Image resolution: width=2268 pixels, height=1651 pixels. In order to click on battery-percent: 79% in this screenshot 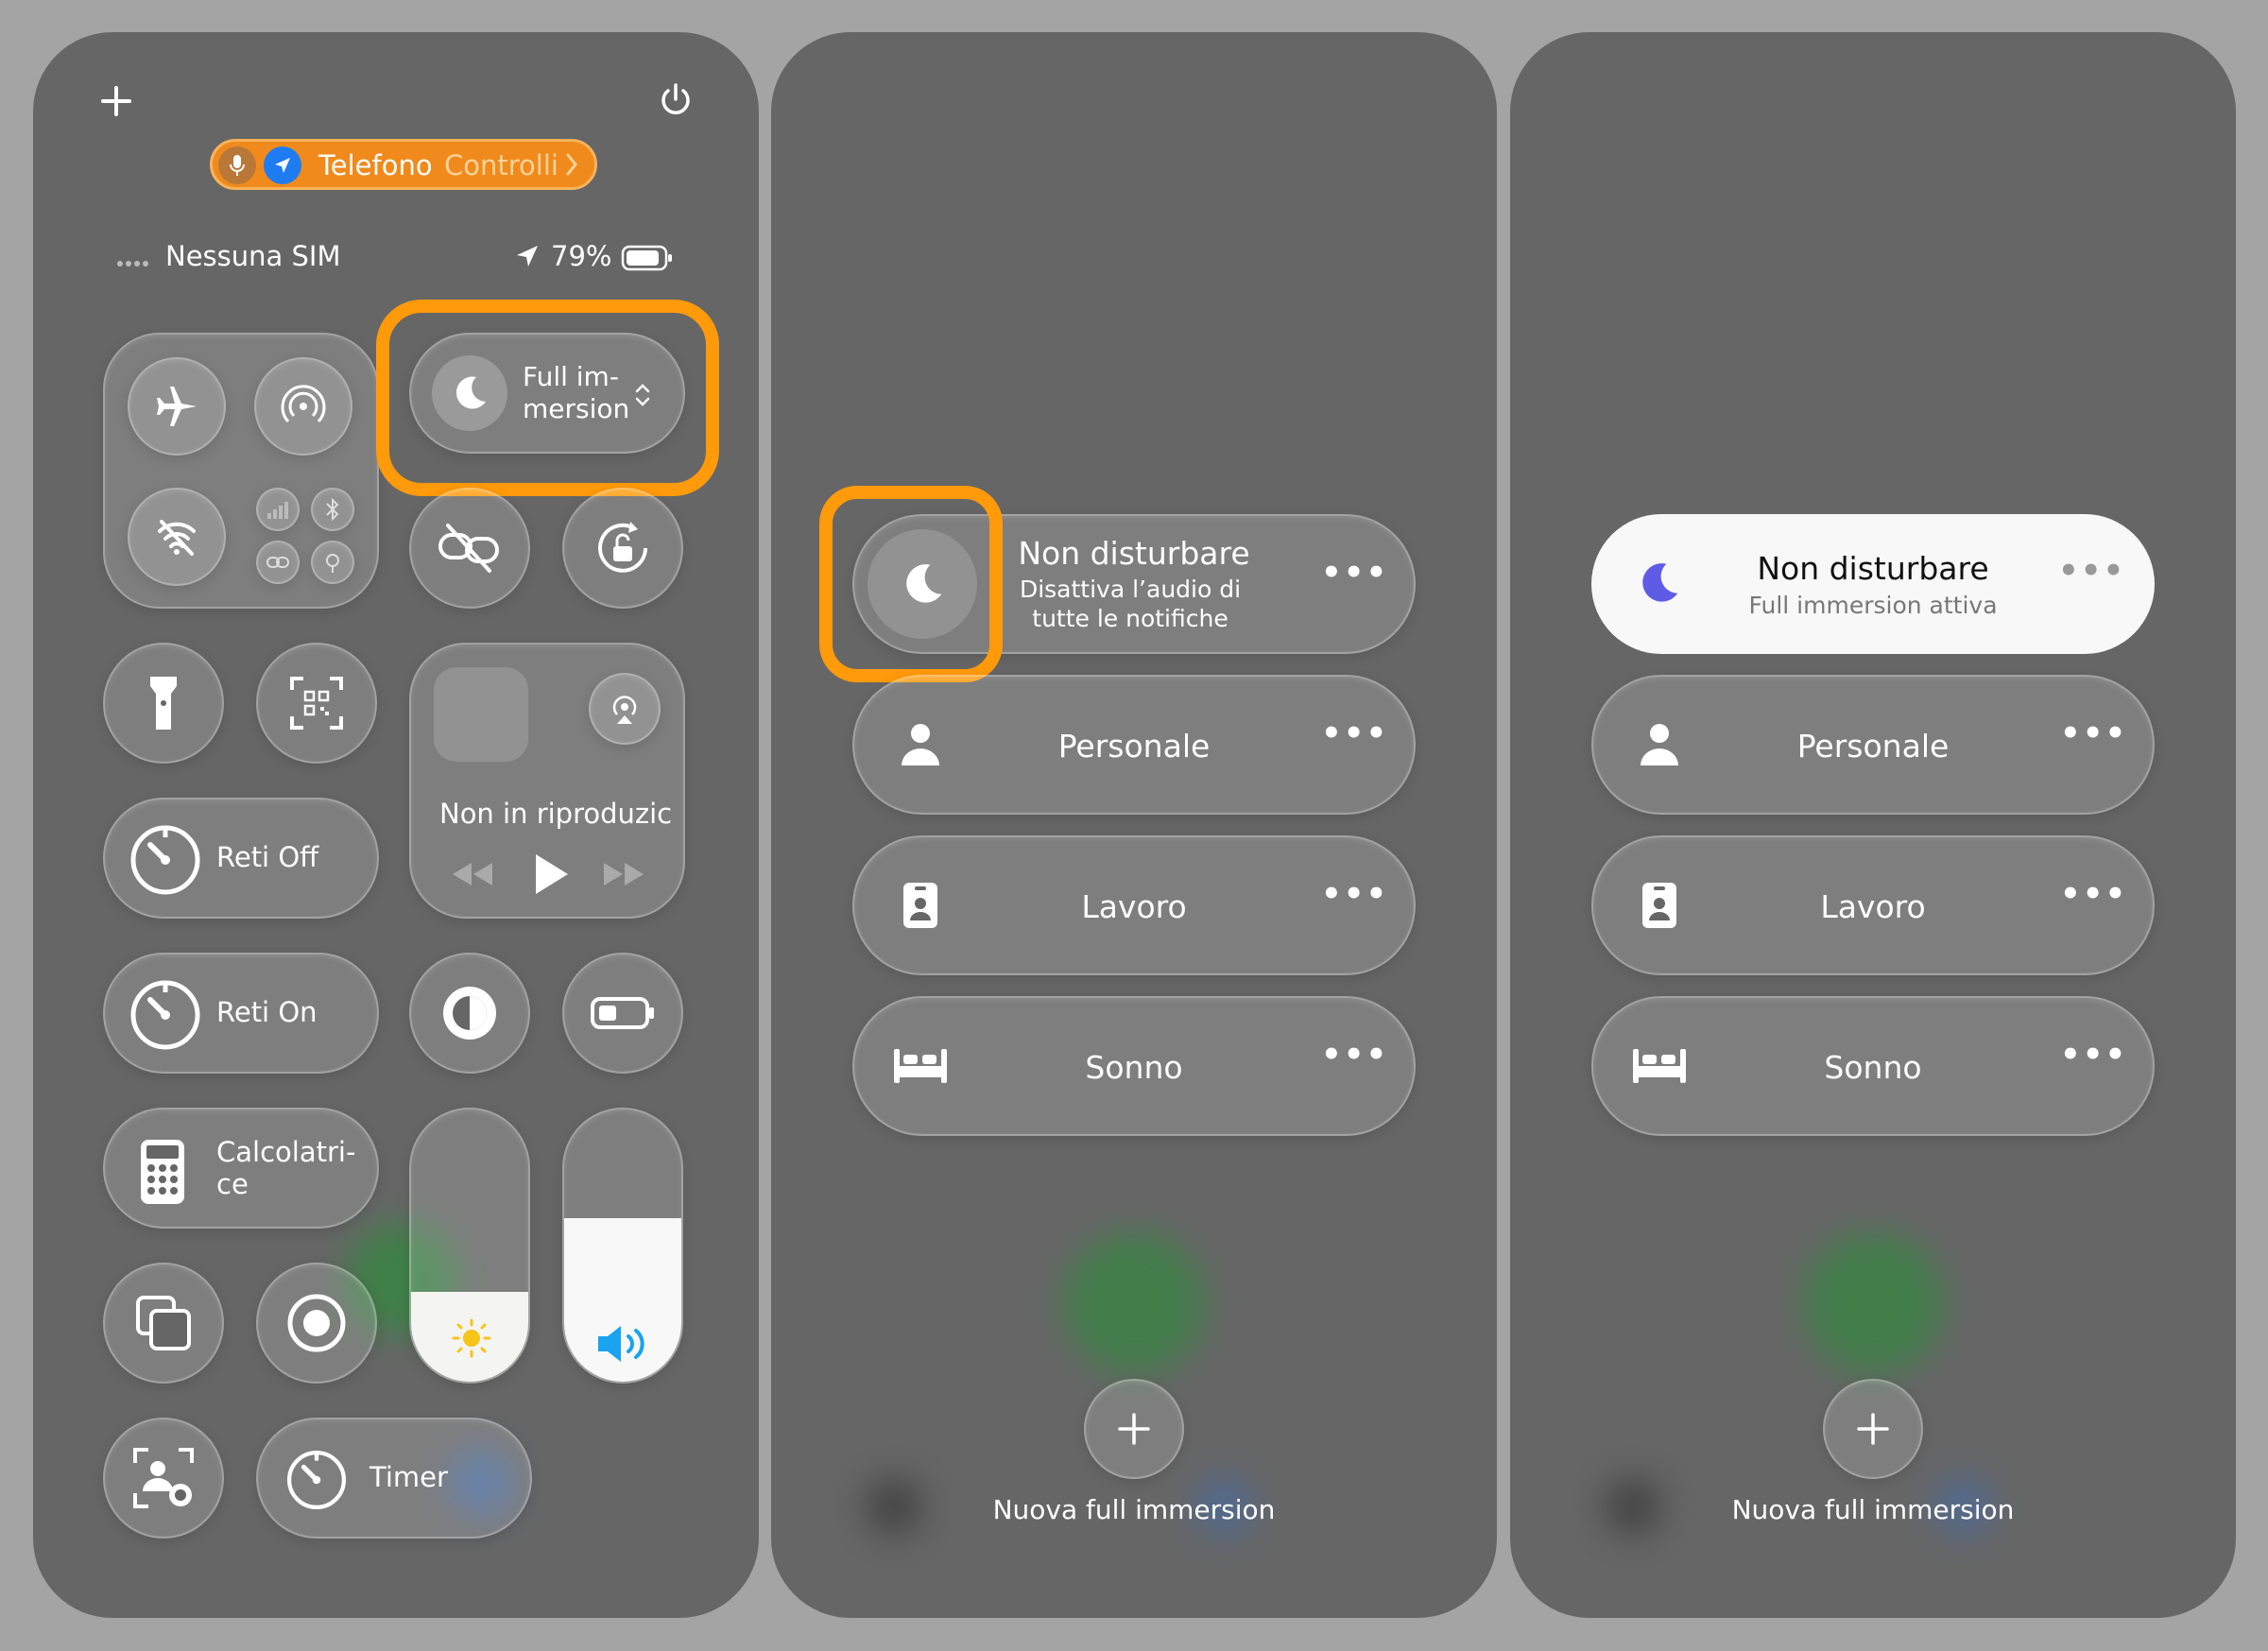, I will do `click(581, 256)`.